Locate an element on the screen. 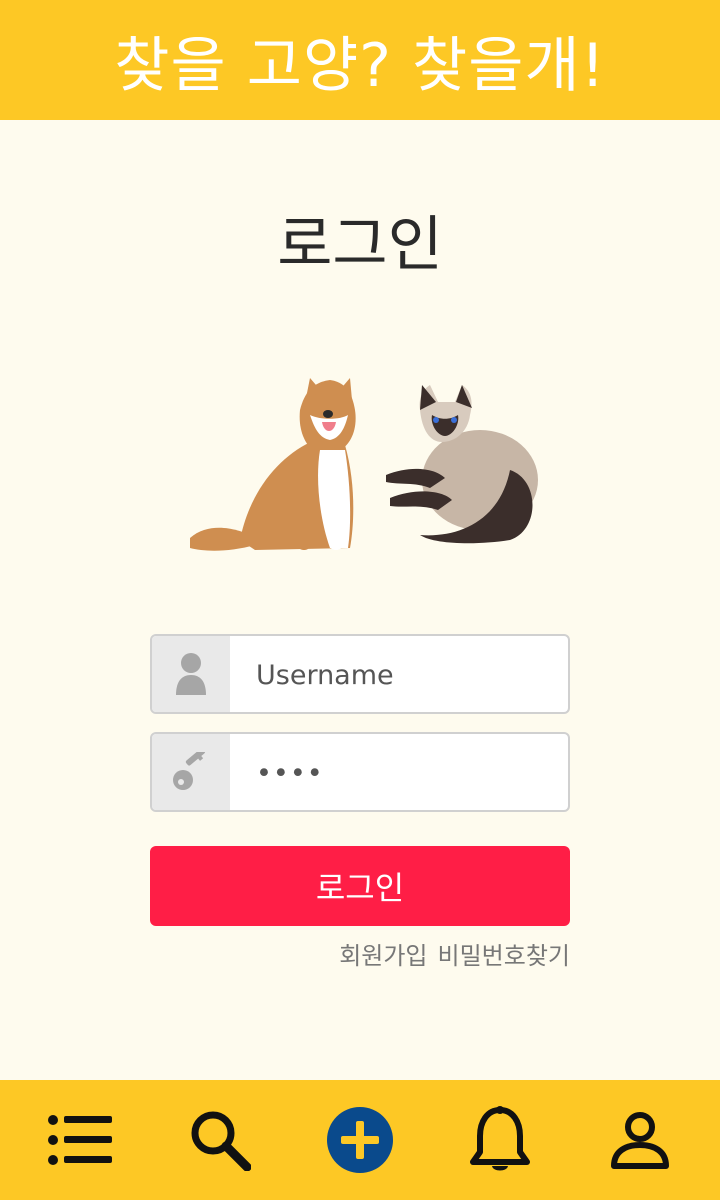 The height and width of the screenshot is (1200, 720). bottom-navigation is located at coordinates (360, 1140).